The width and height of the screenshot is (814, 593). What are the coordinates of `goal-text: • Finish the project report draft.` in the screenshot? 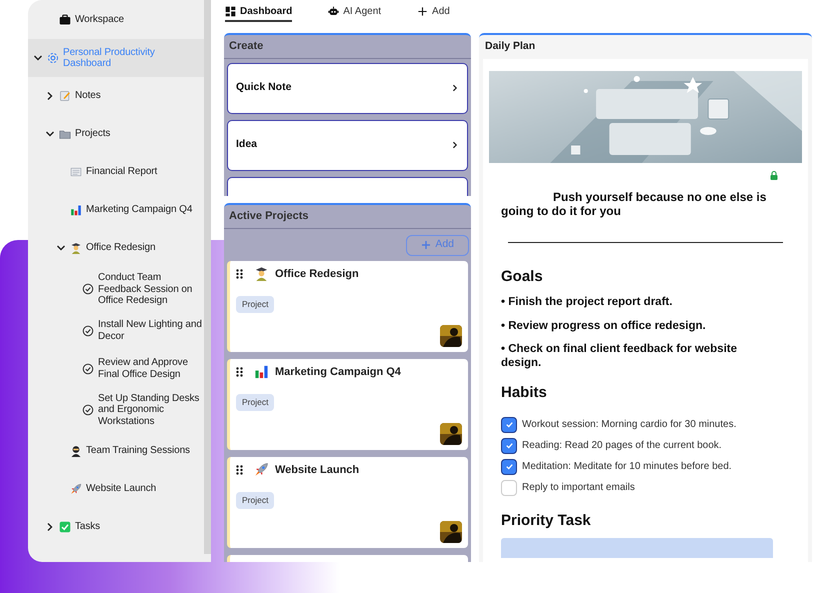 It's located at (587, 303).